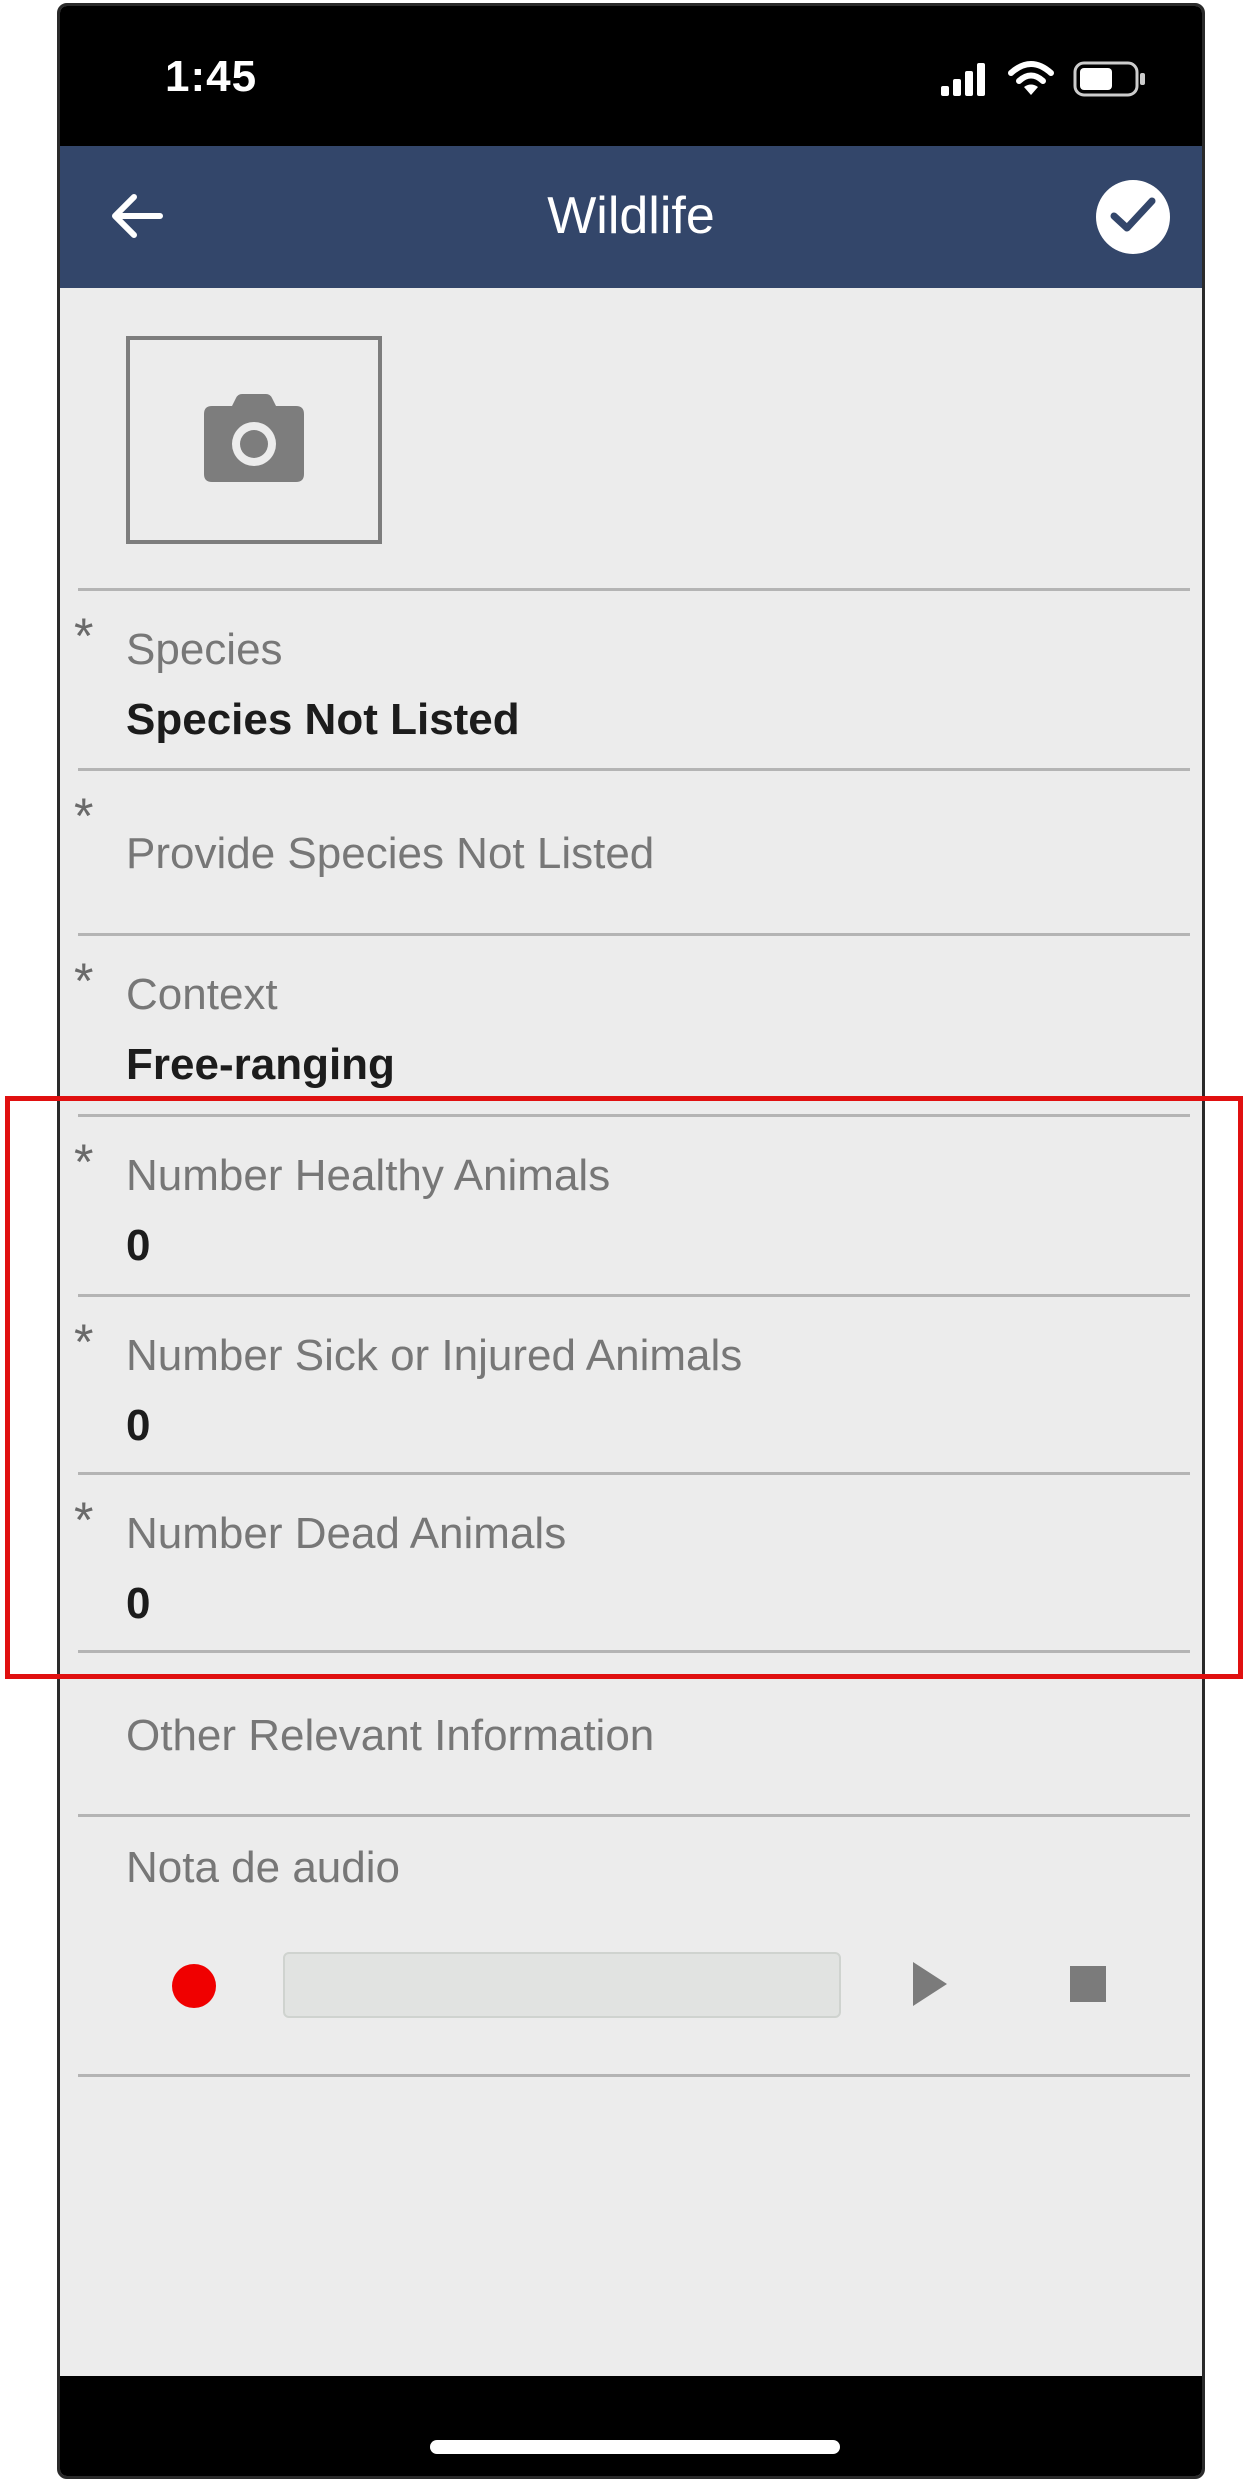  Describe the element at coordinates (930, 1984) in the screenshot. I see `play-icon` at that location.